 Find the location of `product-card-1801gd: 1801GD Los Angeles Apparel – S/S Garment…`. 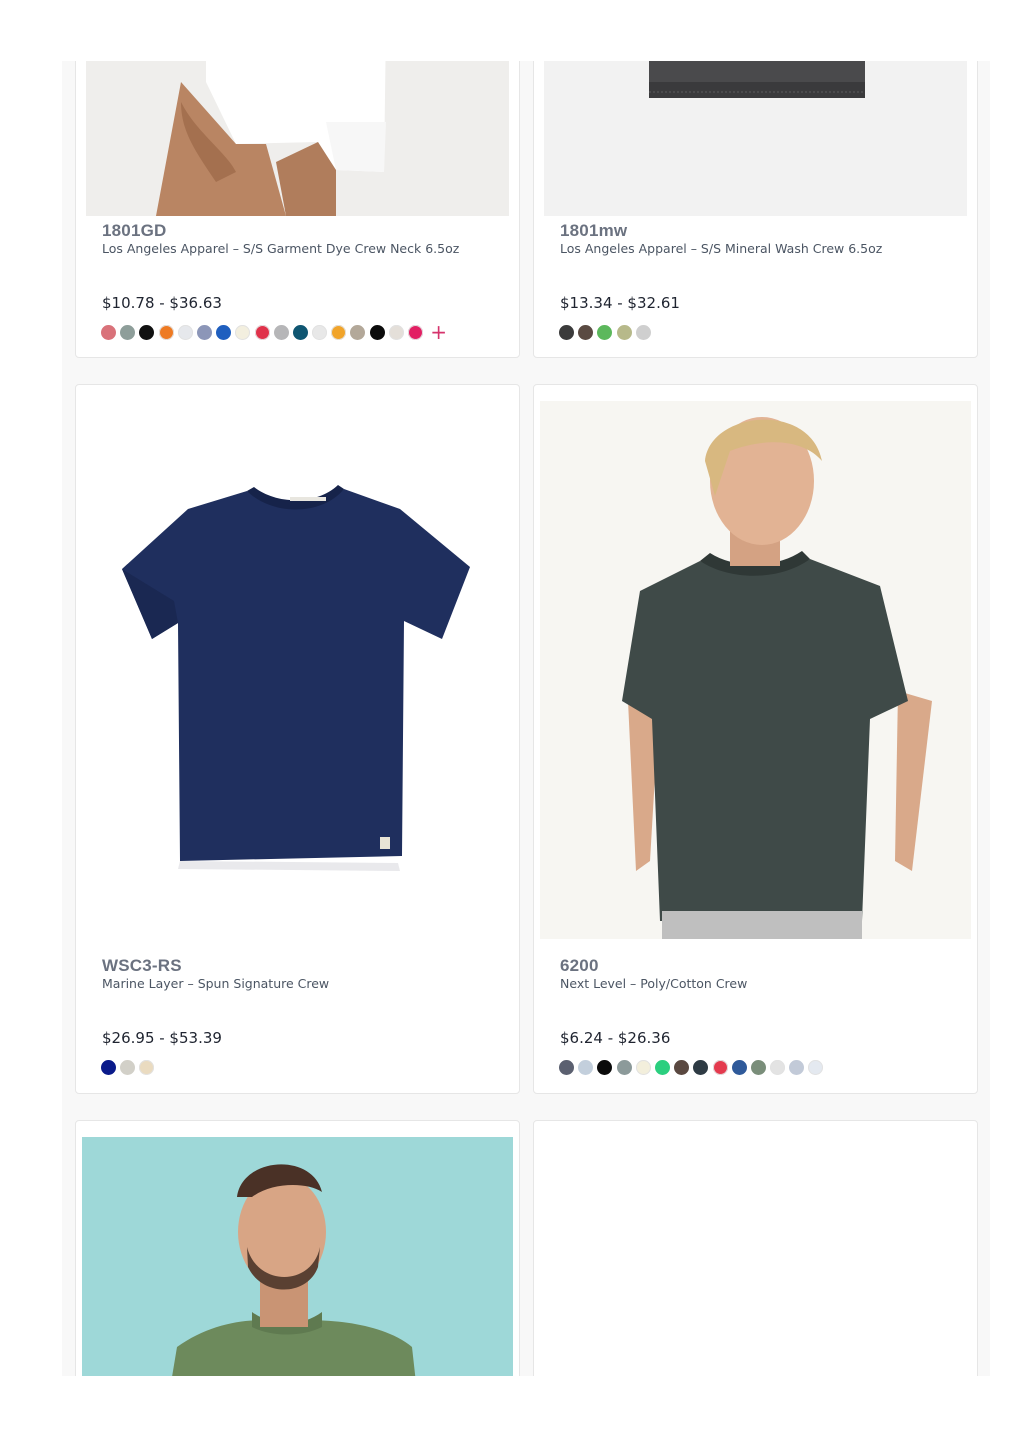

product-card-1801gd: 1801GD Los Angeles Apparel – S/S Garment… is located at coordinates (297, 209).